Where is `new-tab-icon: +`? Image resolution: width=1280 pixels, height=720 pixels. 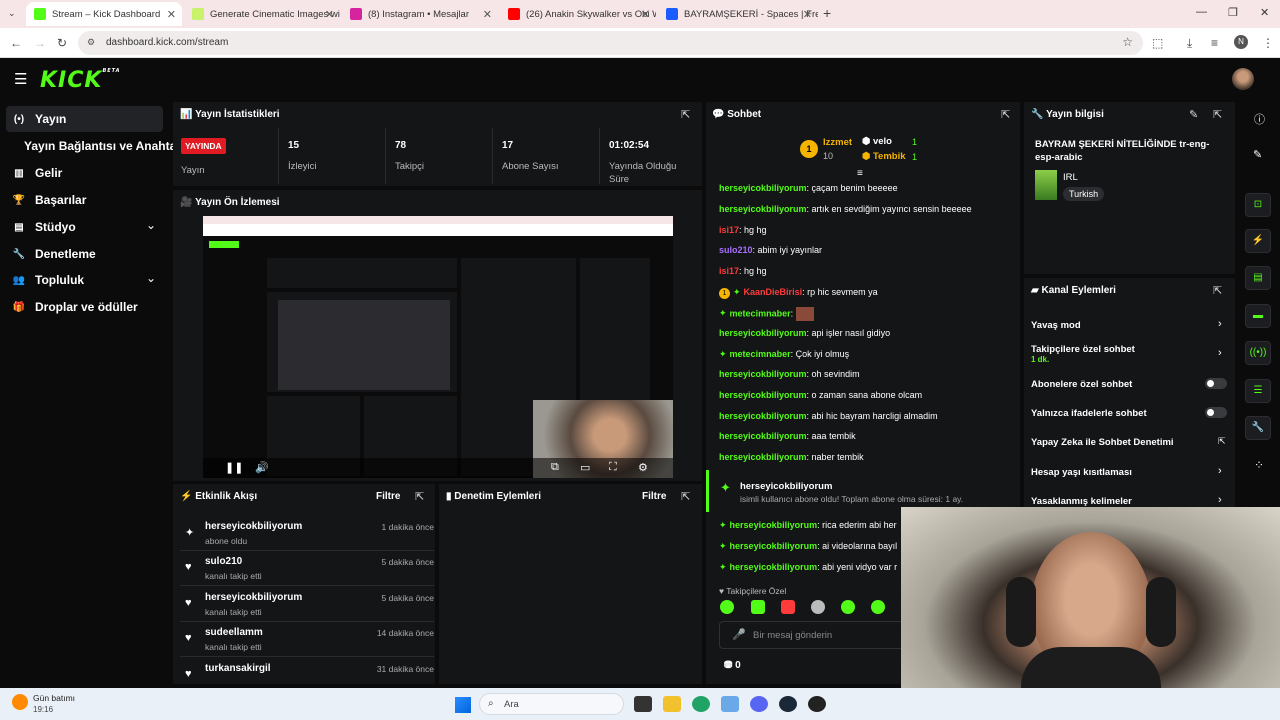
new-tab-icon: + is located at coordinates (827, 13).